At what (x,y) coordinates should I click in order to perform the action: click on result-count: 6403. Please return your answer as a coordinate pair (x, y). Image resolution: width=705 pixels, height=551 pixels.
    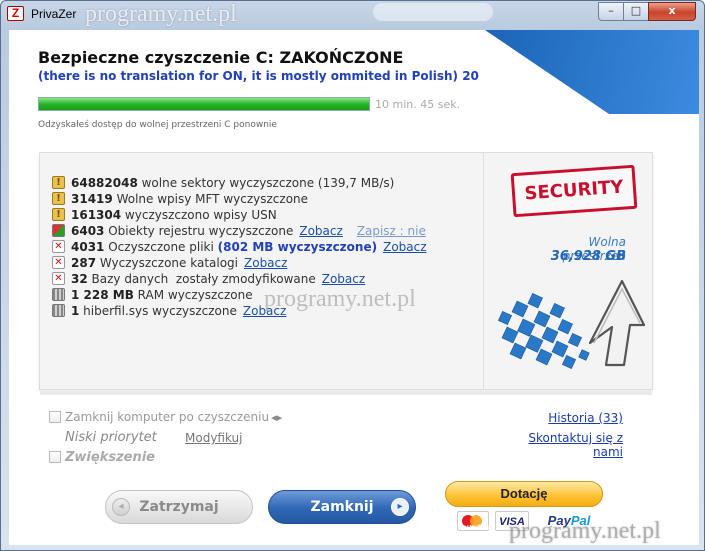
    Looking at the image, I should click on (88, 231).